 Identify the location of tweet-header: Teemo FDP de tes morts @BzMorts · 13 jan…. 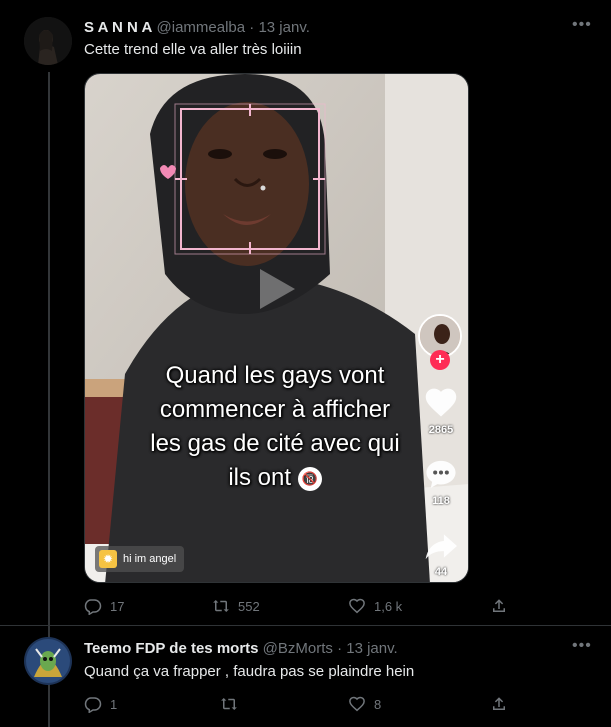
(241, 648).